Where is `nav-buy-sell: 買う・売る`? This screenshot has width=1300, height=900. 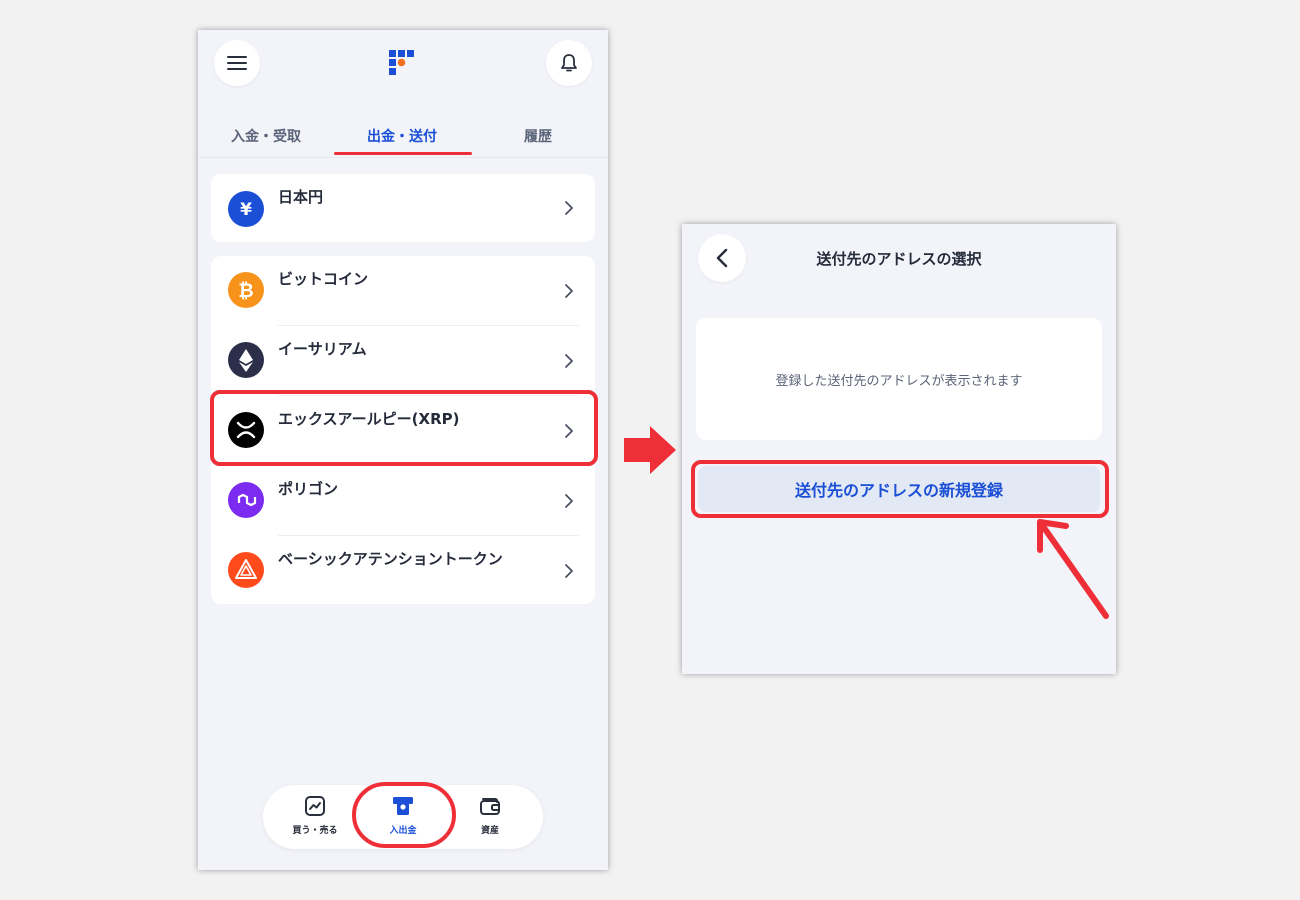 nav-buy-sell: 買う・売る is located at coordinates (315, 815).